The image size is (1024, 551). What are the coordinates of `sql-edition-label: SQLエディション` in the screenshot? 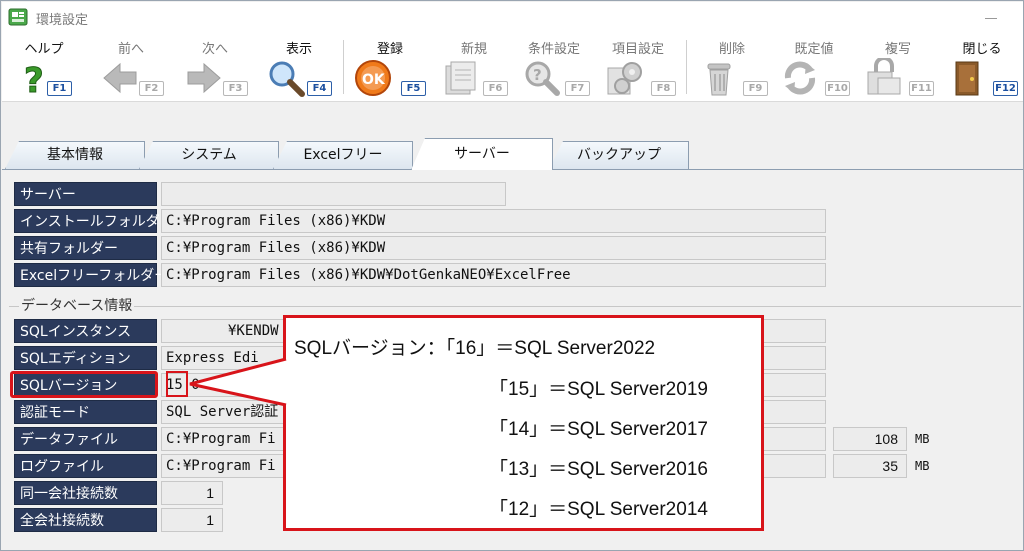 It's located at (85, 358).